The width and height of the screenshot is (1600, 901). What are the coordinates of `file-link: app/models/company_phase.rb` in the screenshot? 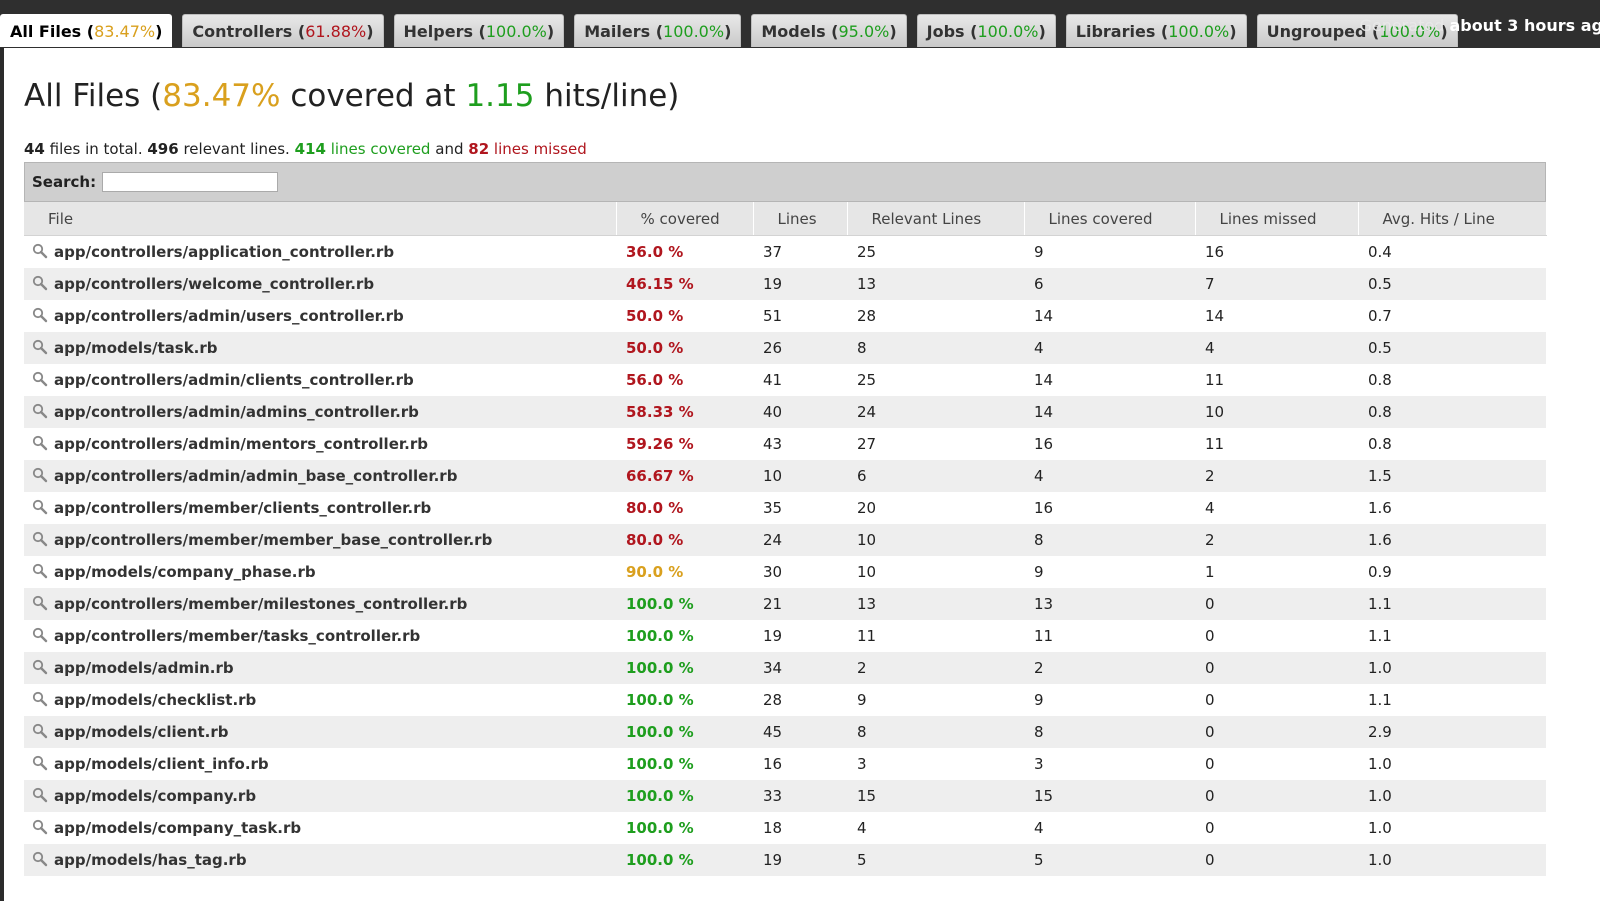 It's located at (185, 572).